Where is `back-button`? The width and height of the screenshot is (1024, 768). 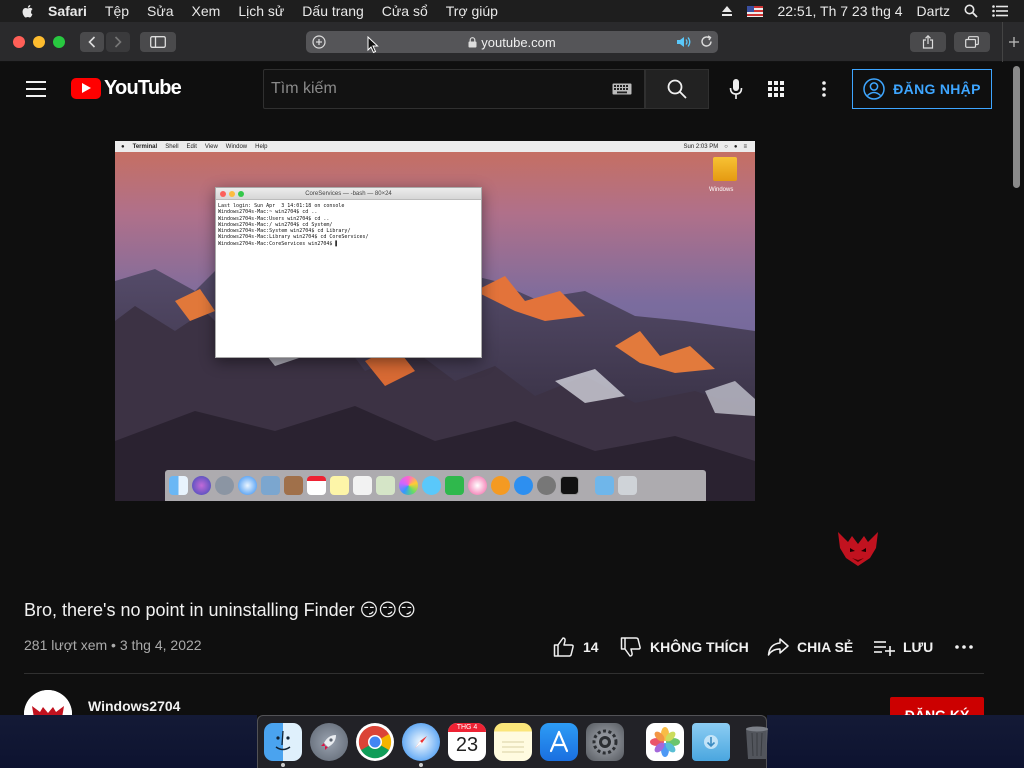
back-button is located at coordinates (92, 42).